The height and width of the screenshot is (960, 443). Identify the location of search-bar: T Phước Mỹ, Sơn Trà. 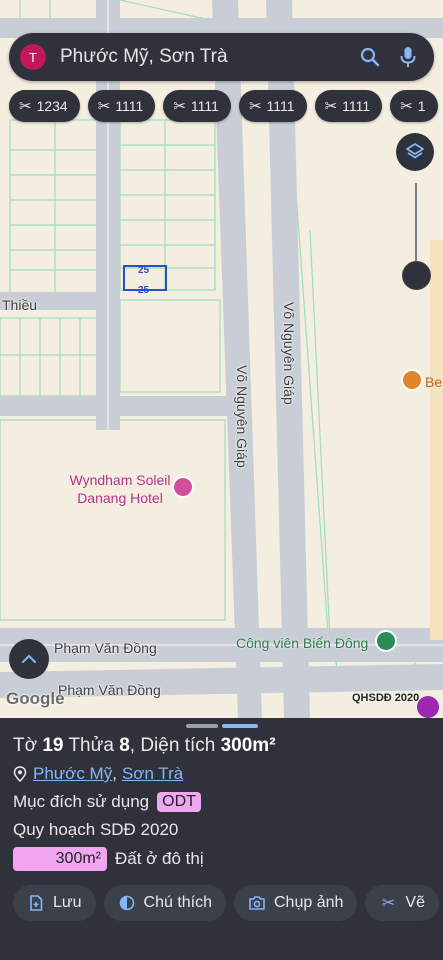
(221, 57).